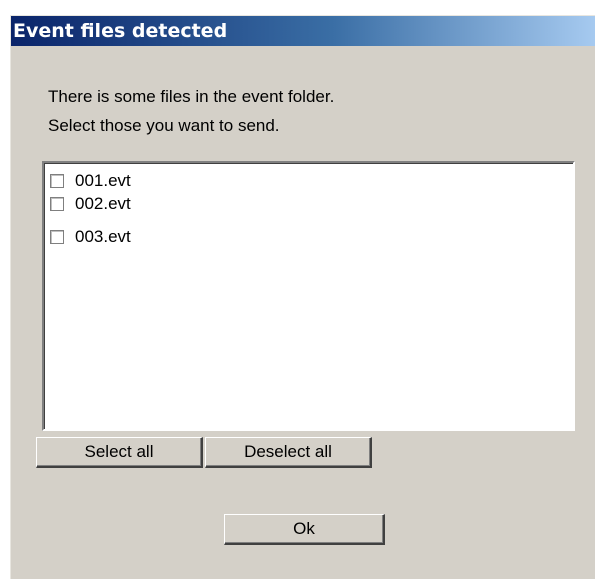  I want to click on message-line-1: There is some files in the event folder., so click(191, 96).